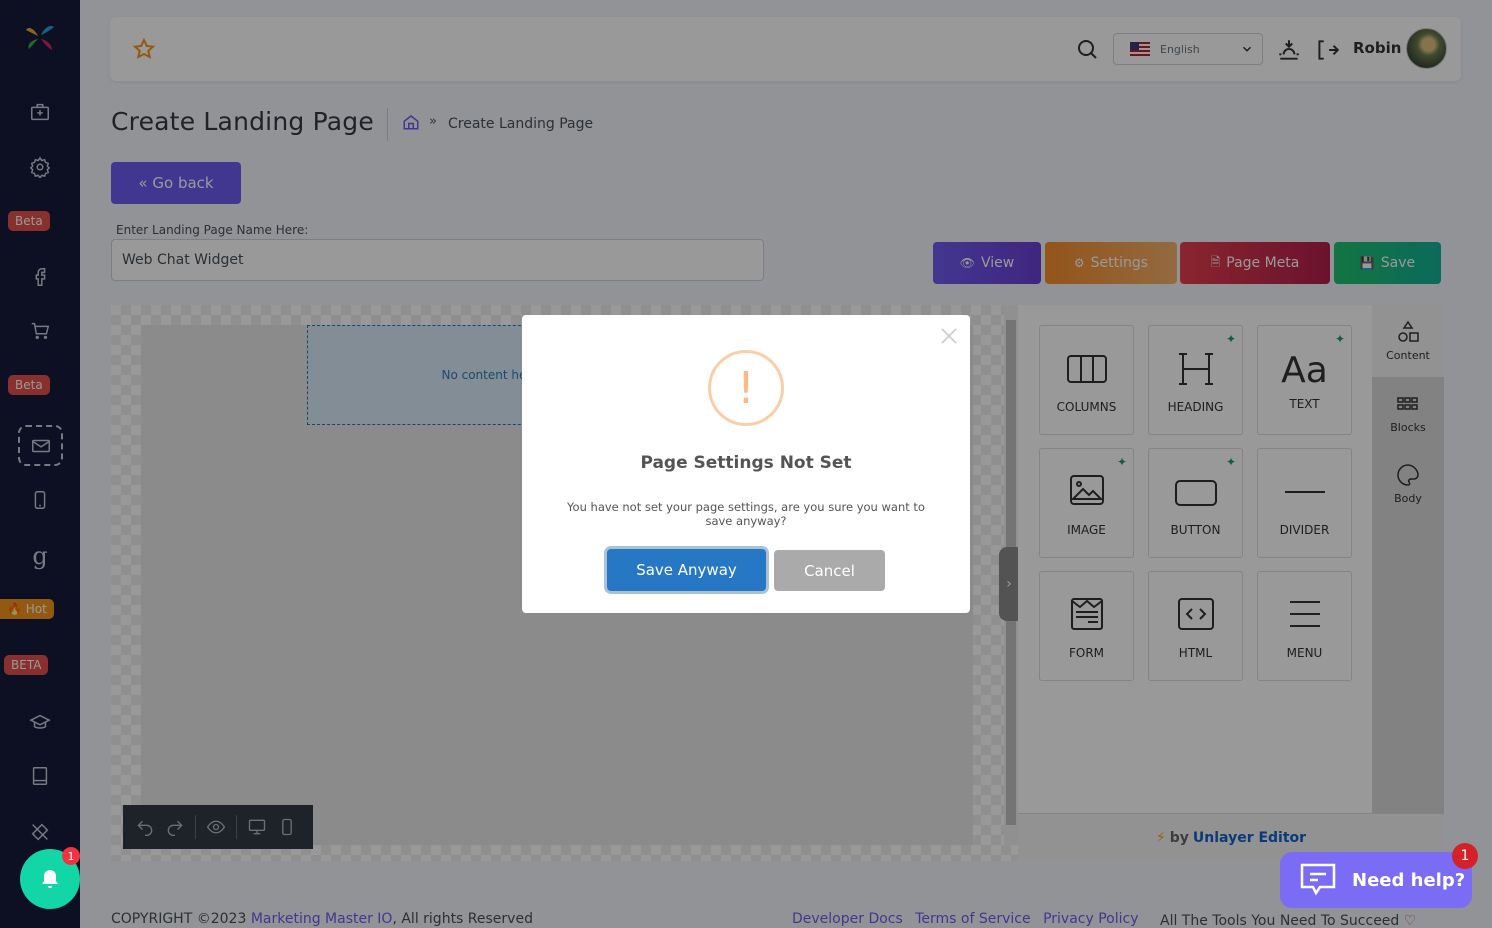 The height and width of the screenshot is (928, 1492). I want to click on help-count-badge: 1, so click(1465, 856).